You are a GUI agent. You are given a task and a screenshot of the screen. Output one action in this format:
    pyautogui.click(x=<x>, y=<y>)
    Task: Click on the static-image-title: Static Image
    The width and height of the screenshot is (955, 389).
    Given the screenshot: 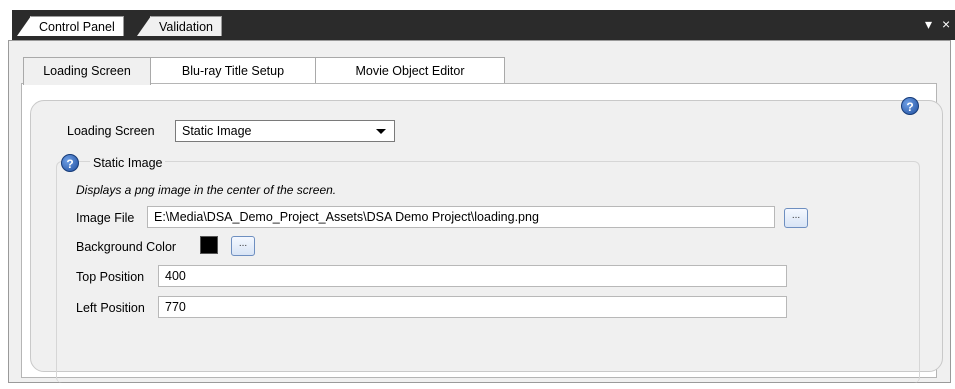 What is the action you would take?
    pyautogui.click(x=128, y=163)
    